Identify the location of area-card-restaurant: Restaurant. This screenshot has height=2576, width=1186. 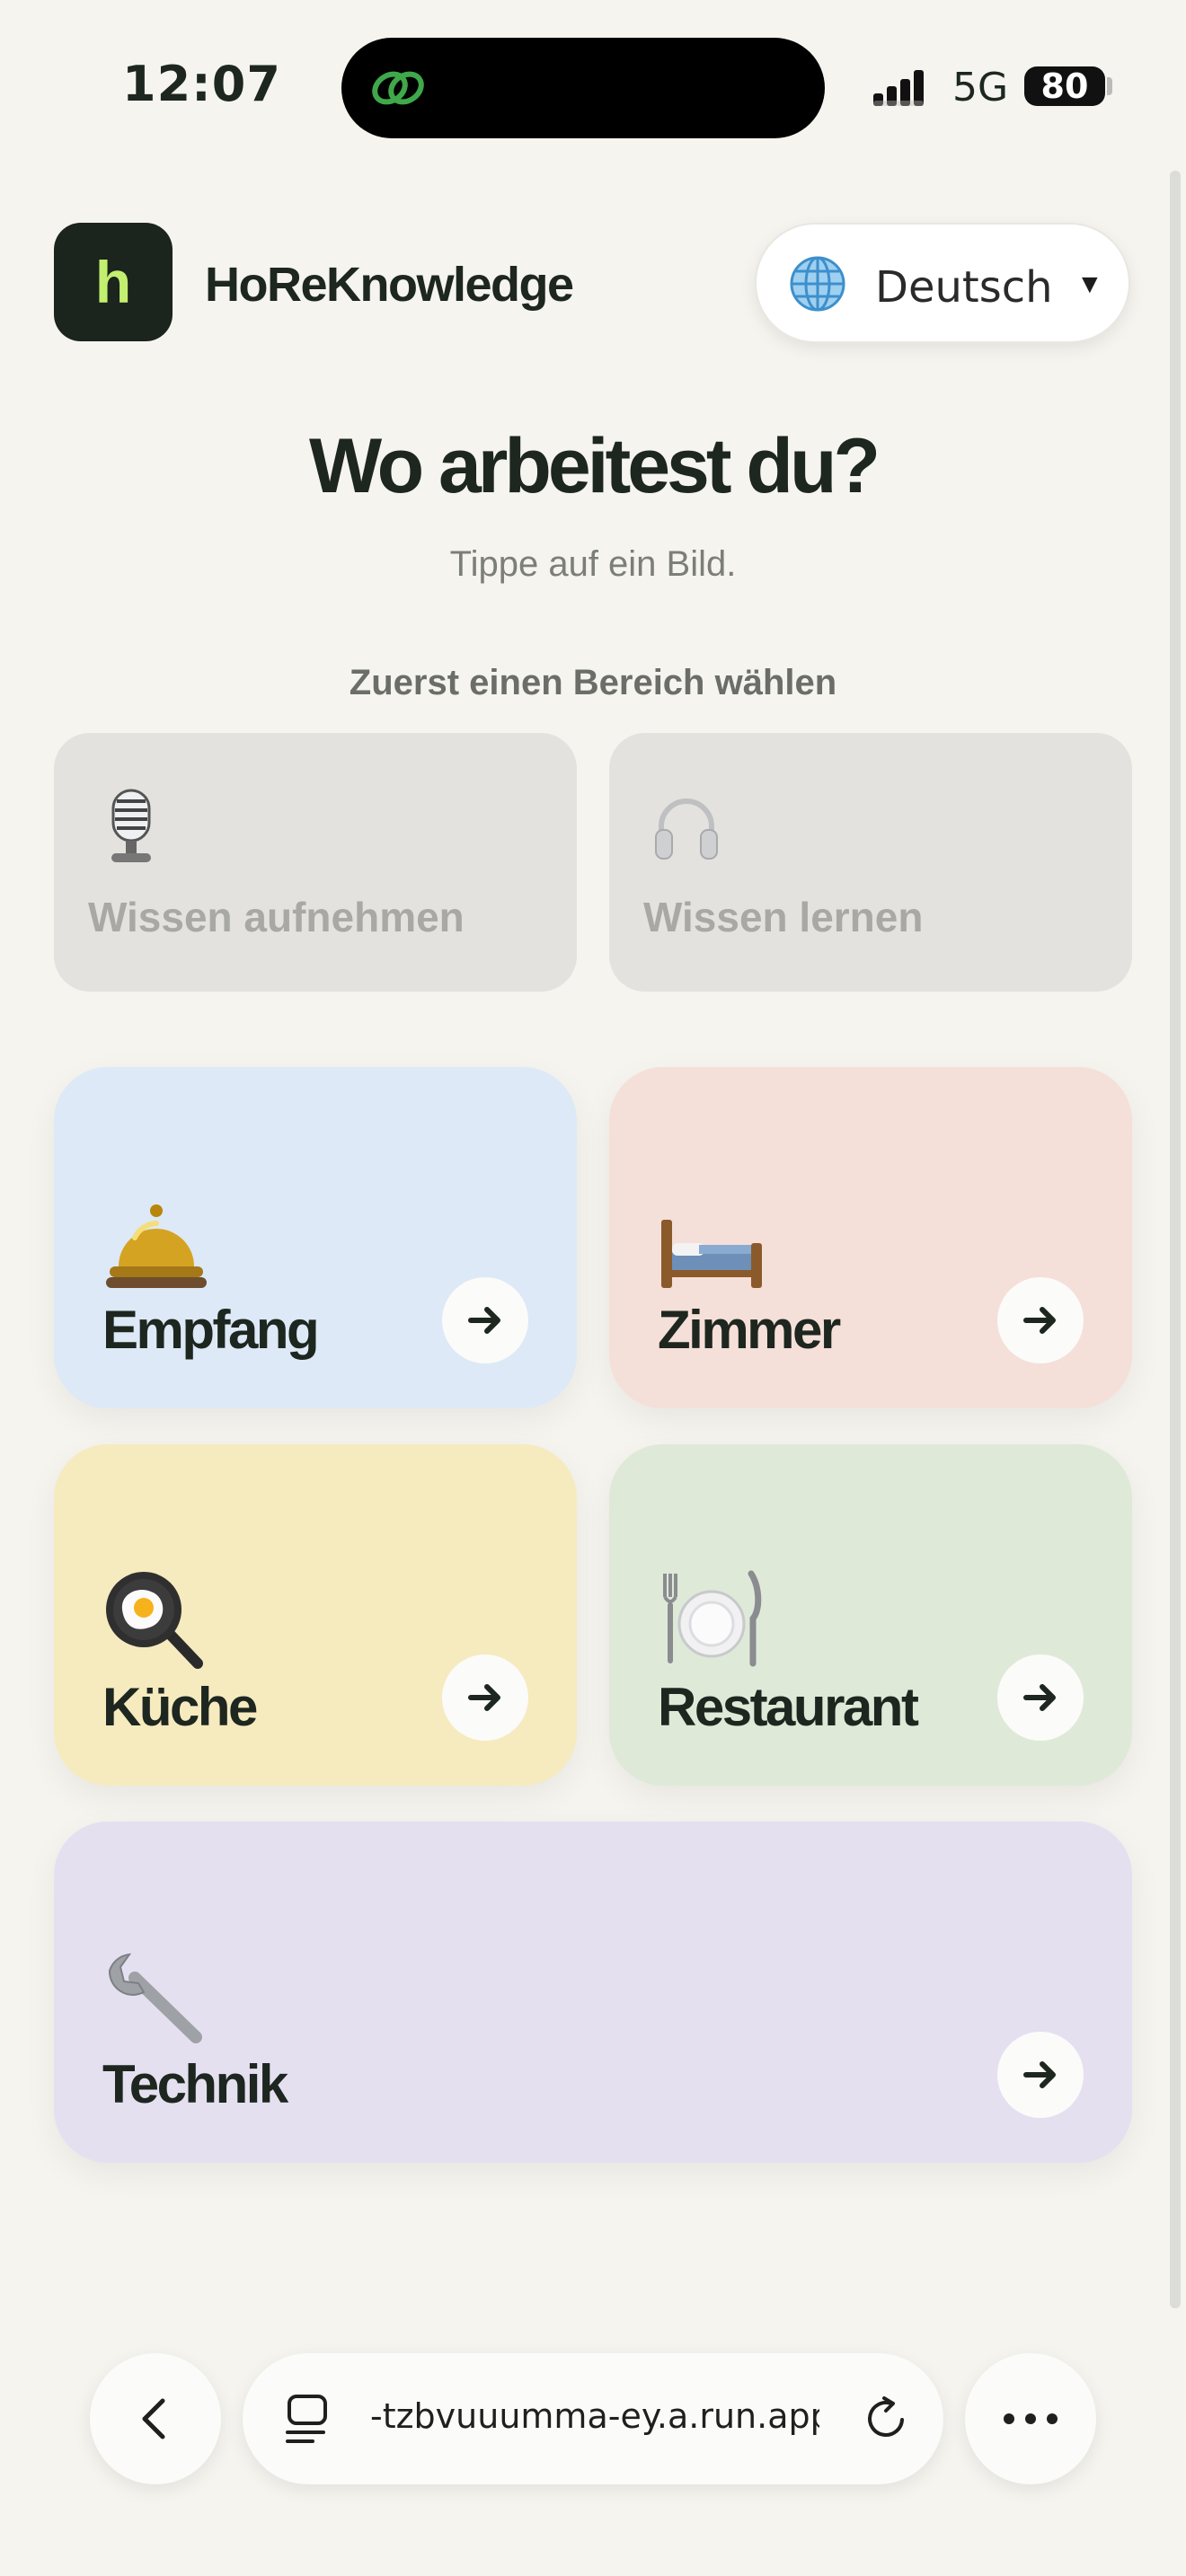
(870, 1615).